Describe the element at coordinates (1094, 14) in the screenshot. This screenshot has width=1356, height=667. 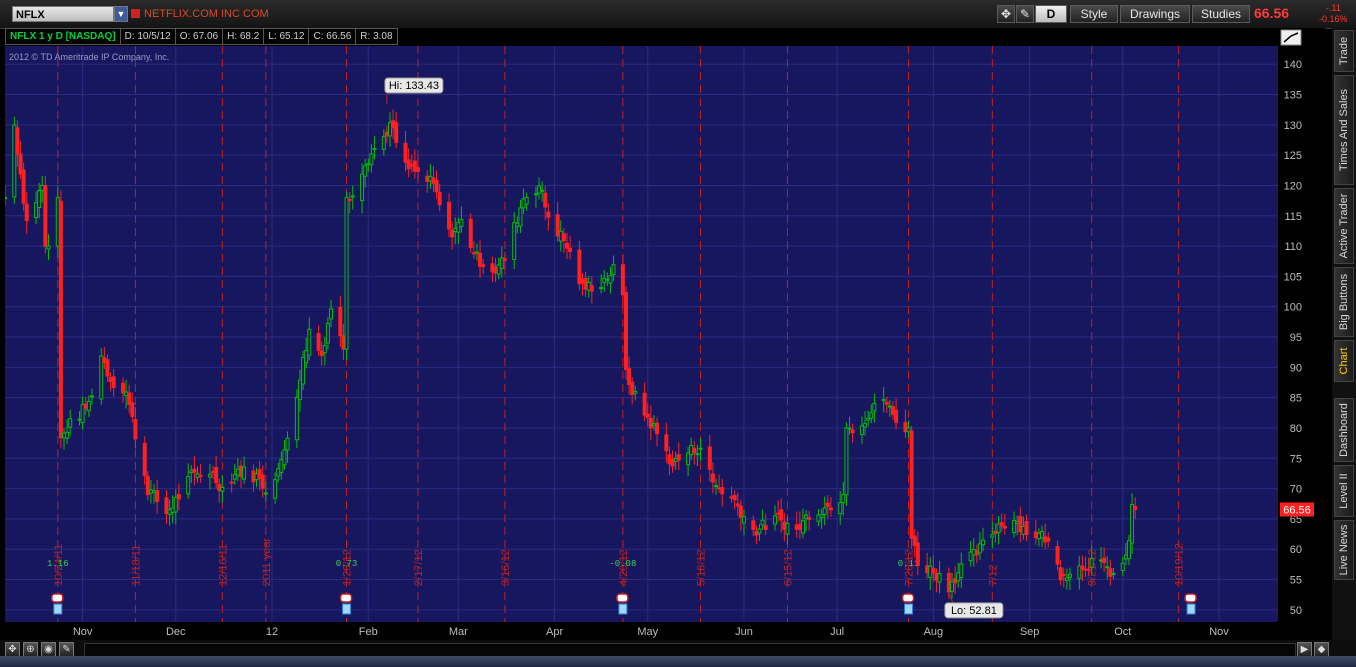
I see `style-button: Style` at that location.